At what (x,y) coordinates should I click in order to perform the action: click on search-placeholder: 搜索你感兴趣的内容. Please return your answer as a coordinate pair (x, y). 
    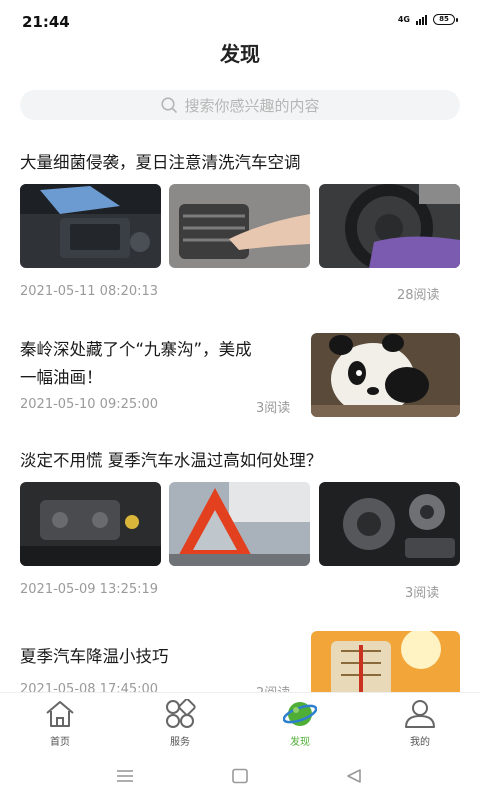
    Looking at the image, I should click on (252, 105).